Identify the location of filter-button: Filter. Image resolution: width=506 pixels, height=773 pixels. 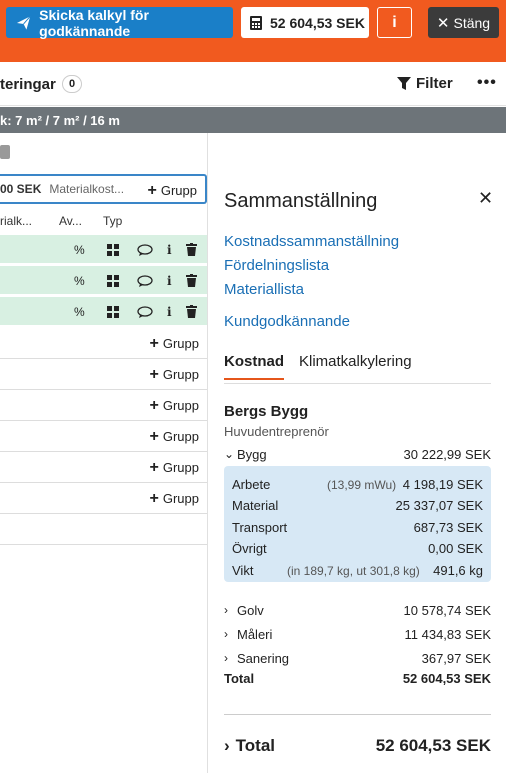
(425, 83).